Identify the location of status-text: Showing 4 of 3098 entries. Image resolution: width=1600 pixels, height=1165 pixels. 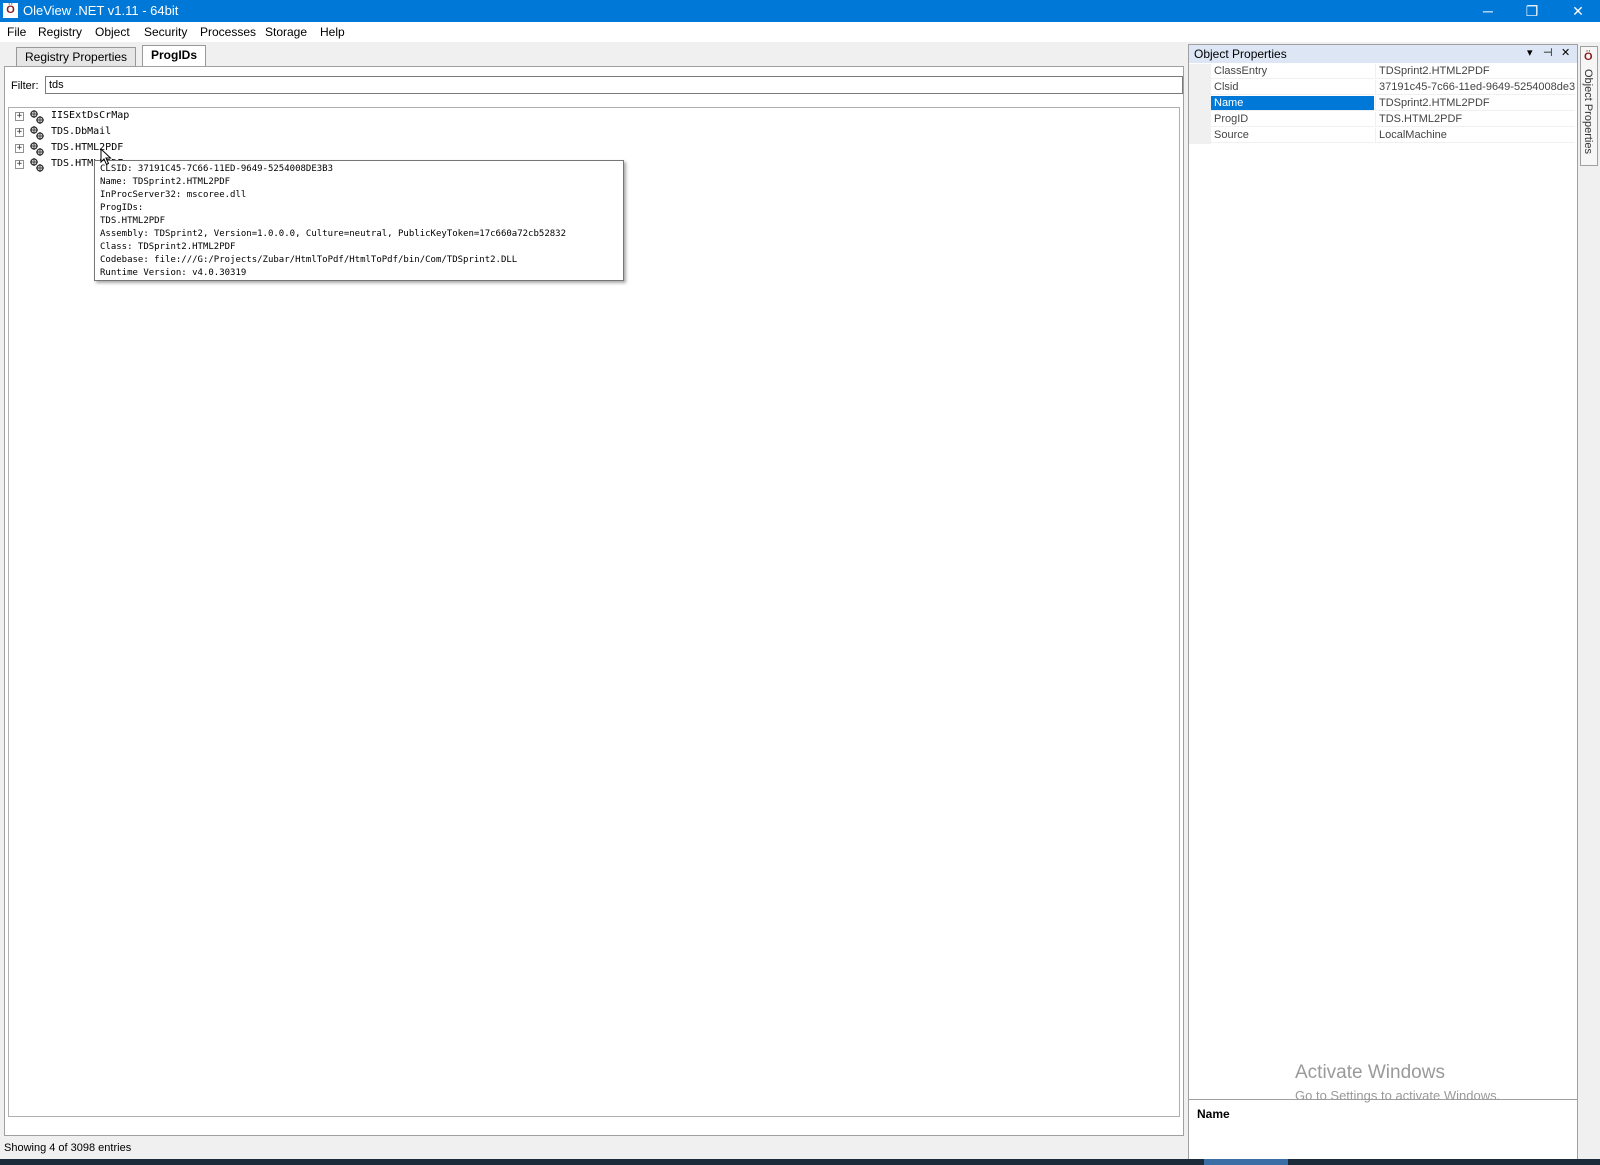
(68, 1148).